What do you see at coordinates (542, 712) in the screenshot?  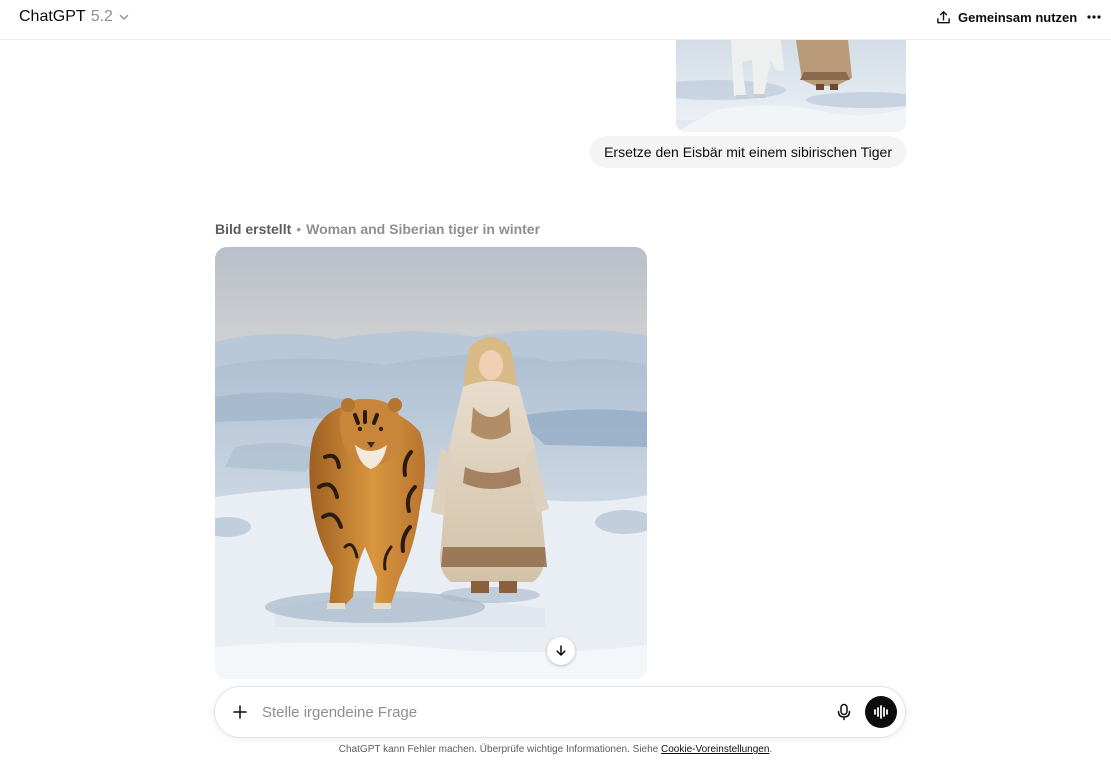 I see `prompt-input` at bounding box center [542, 712].